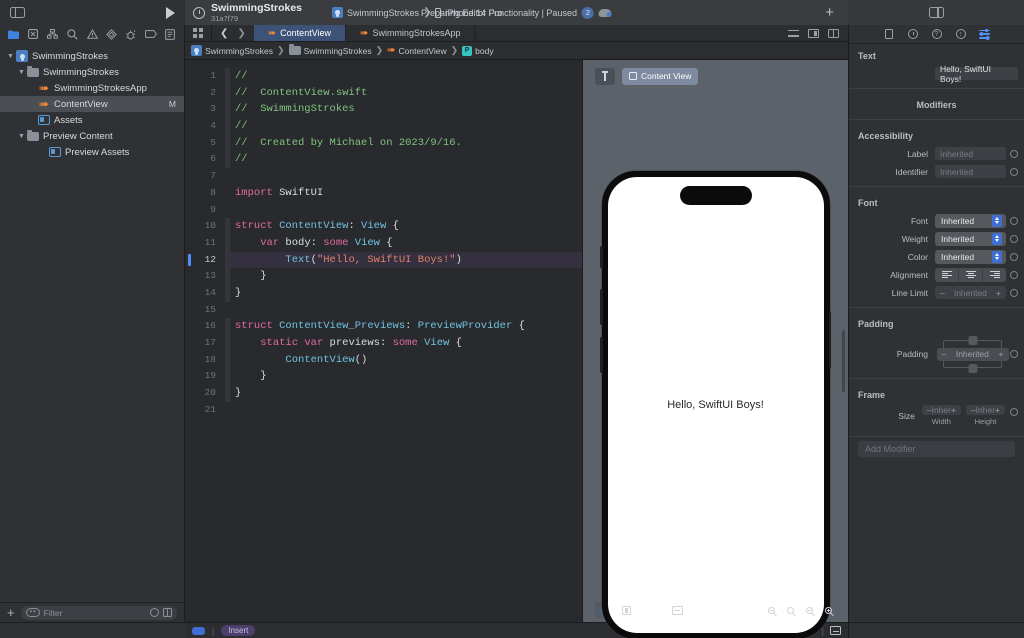  Describe the element at coordinates (406, 193) in the screenshot. I see `code-line: import SwiftUI` at that location.